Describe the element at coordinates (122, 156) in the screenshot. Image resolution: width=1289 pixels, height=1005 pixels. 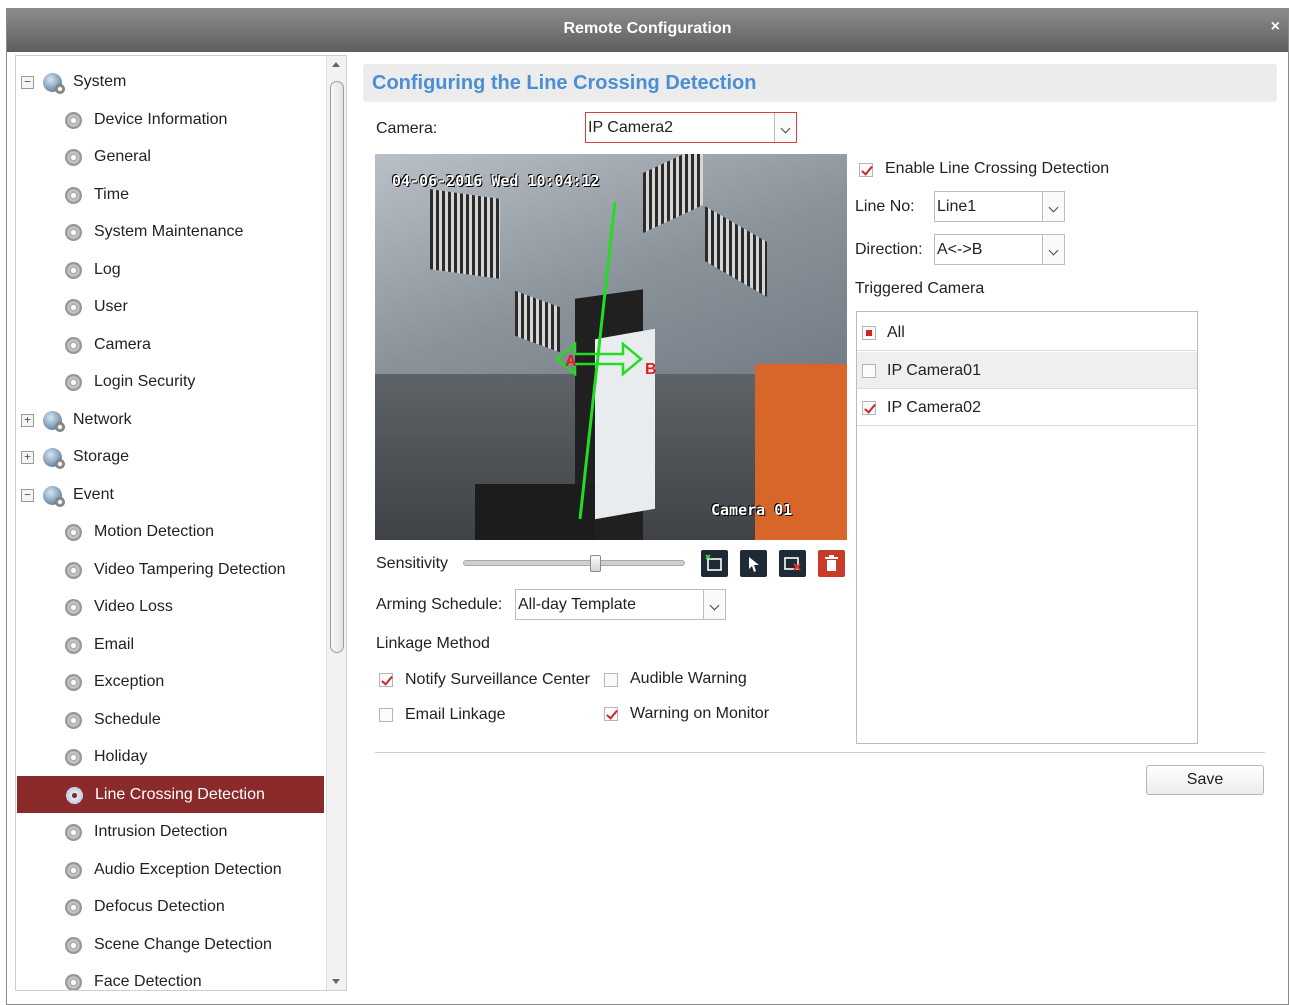
I see `tree-item-label: General` at that location.